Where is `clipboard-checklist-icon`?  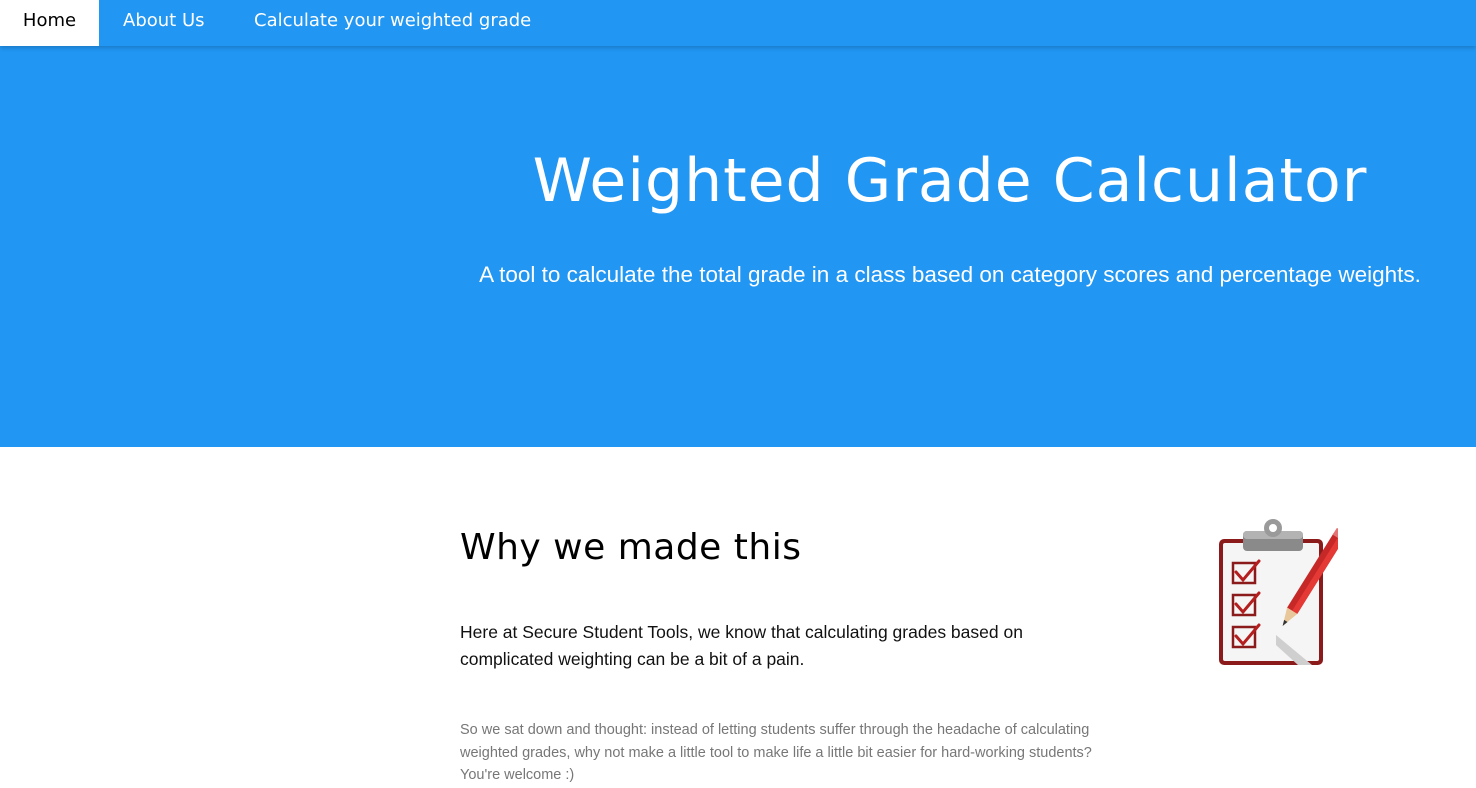 clipboard-checklist-icon is located at coordinates (1278, 592).